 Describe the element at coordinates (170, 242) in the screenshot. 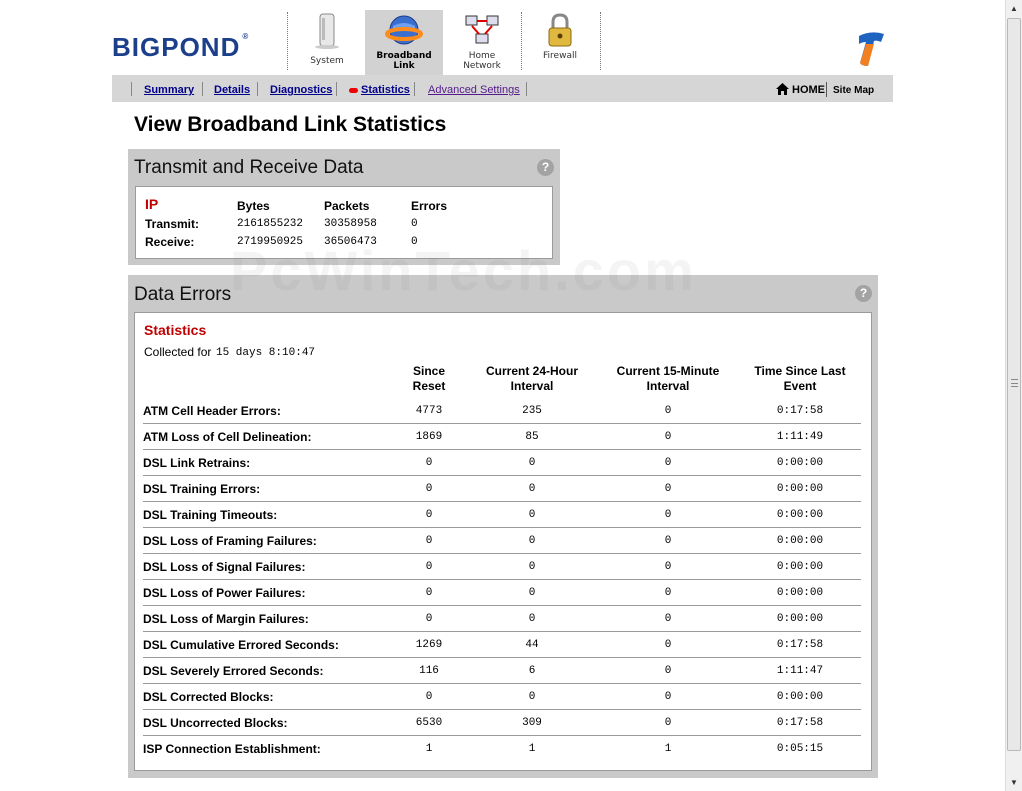

I see `receive-label: Receive:` at that location.